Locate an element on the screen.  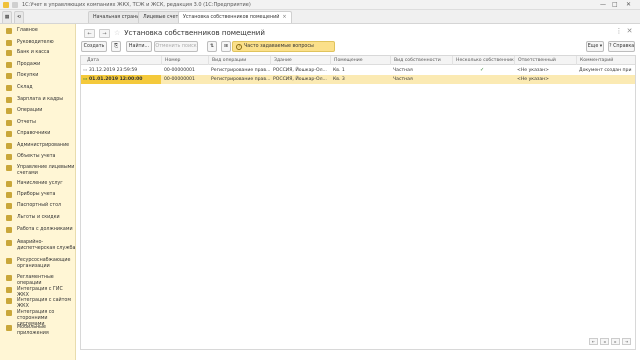
sidebar-item: Продажи is located at coordinates (38, 65).